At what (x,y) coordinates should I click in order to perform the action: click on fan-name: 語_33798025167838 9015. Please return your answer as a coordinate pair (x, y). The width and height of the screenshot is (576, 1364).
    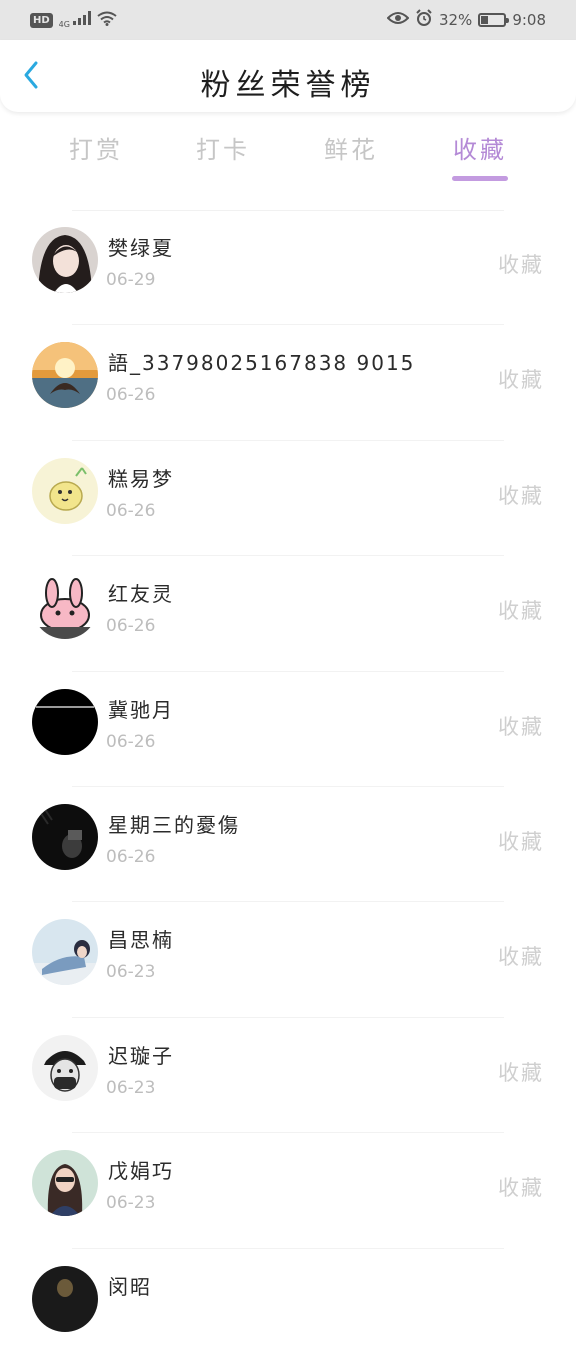
    Looking at the image, I should click on (262, 363).